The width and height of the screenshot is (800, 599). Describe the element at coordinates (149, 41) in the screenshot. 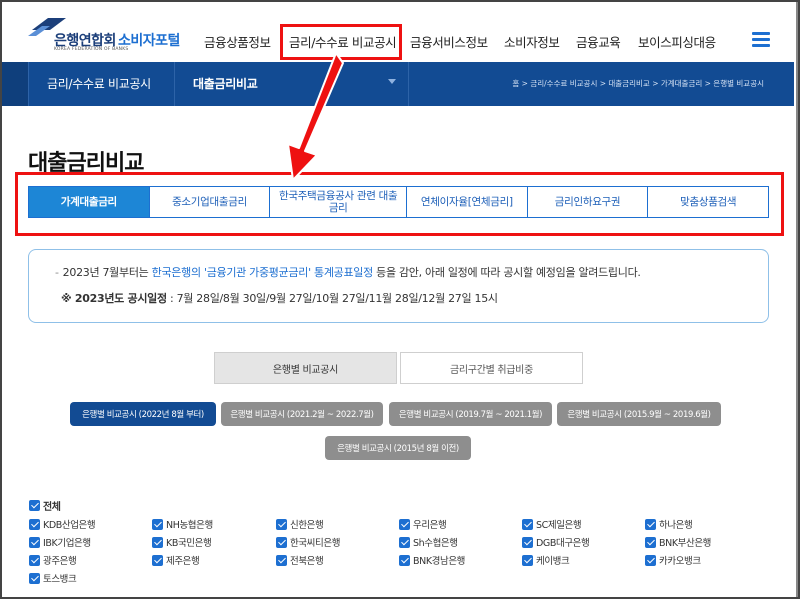

I see `logo-portal-text: 소비자포털` at that location.